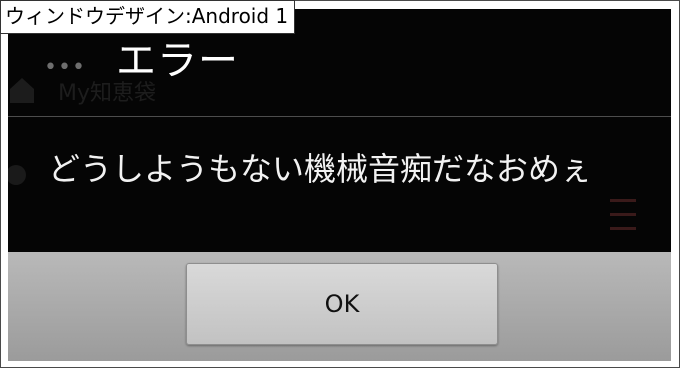 The image size is (680, 368). I want to click on window-design-caption: ウィンドウデザイン:Android 1, so click(148, 17).